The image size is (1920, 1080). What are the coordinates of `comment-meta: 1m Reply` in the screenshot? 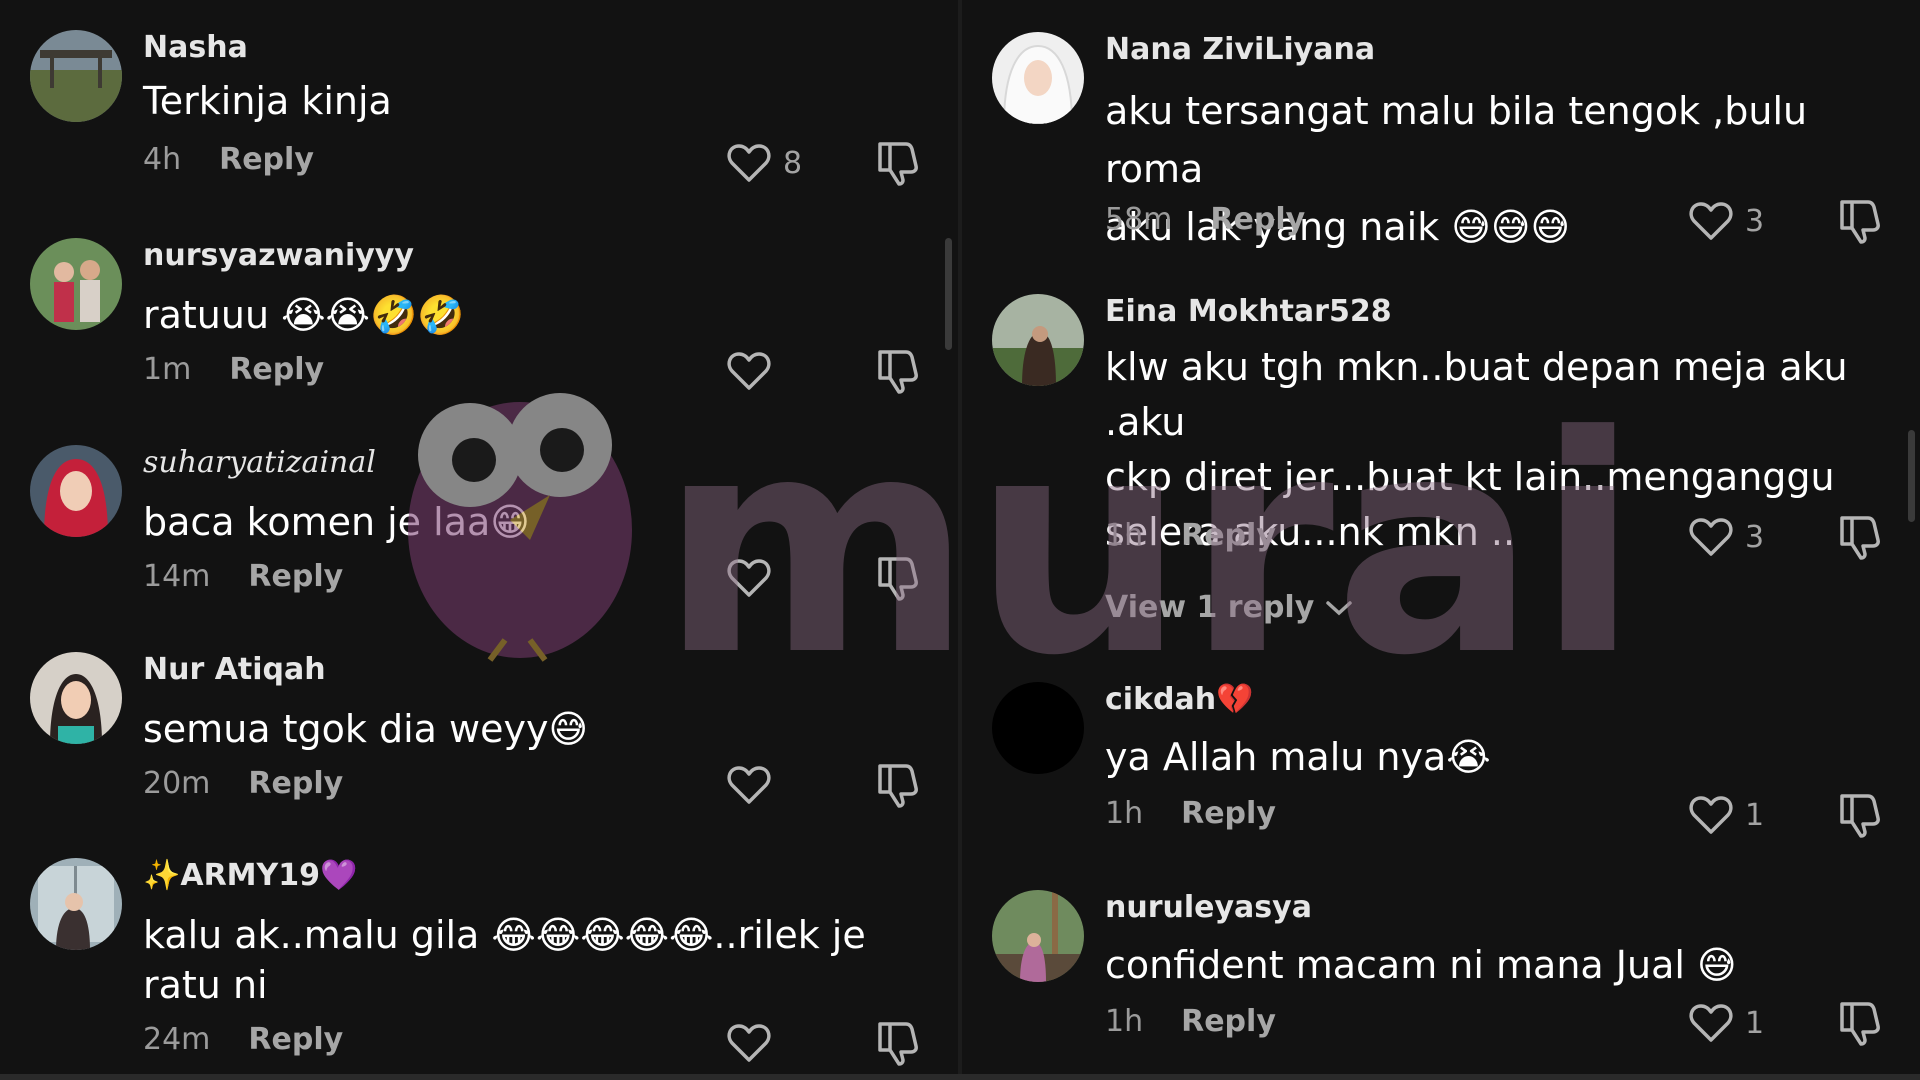 It's located at (233, 369).